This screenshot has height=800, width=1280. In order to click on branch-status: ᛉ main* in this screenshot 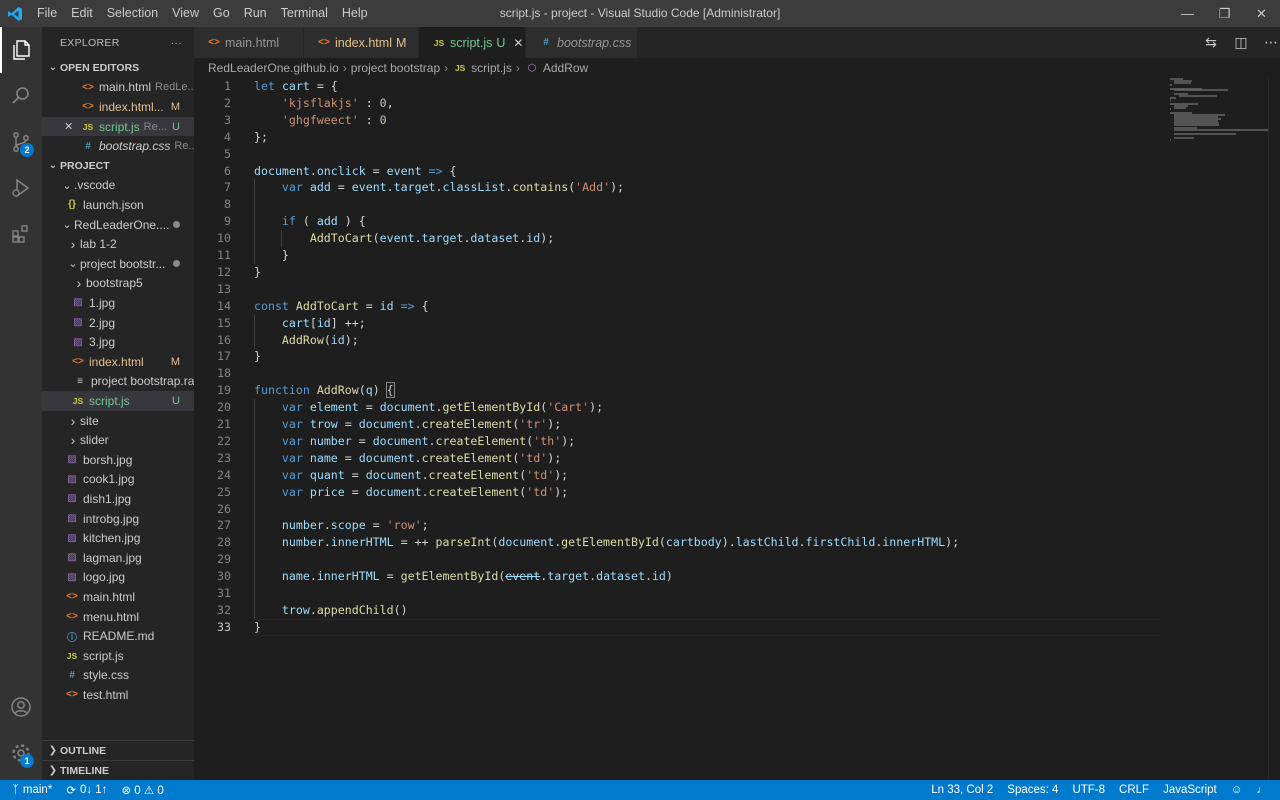, I will do `click(32, 790)`.